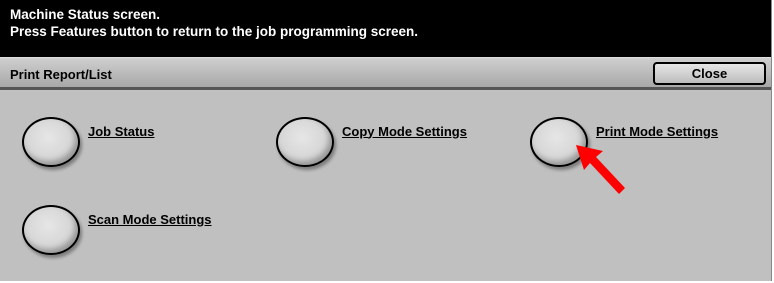 Image resolution: width=774 pixels, height=283 pixels. What do you see at coordinates (51, 230) in the screenshot?
I see `scan-mode-settings-radio` at bounding box center [51, 230].